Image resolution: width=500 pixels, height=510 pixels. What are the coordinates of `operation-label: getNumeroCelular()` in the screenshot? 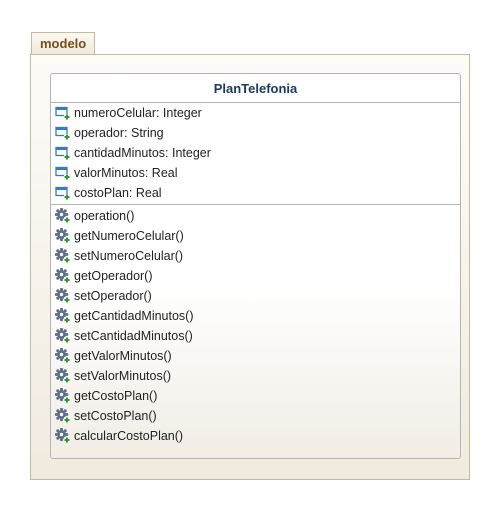 It's located at (129, 236).